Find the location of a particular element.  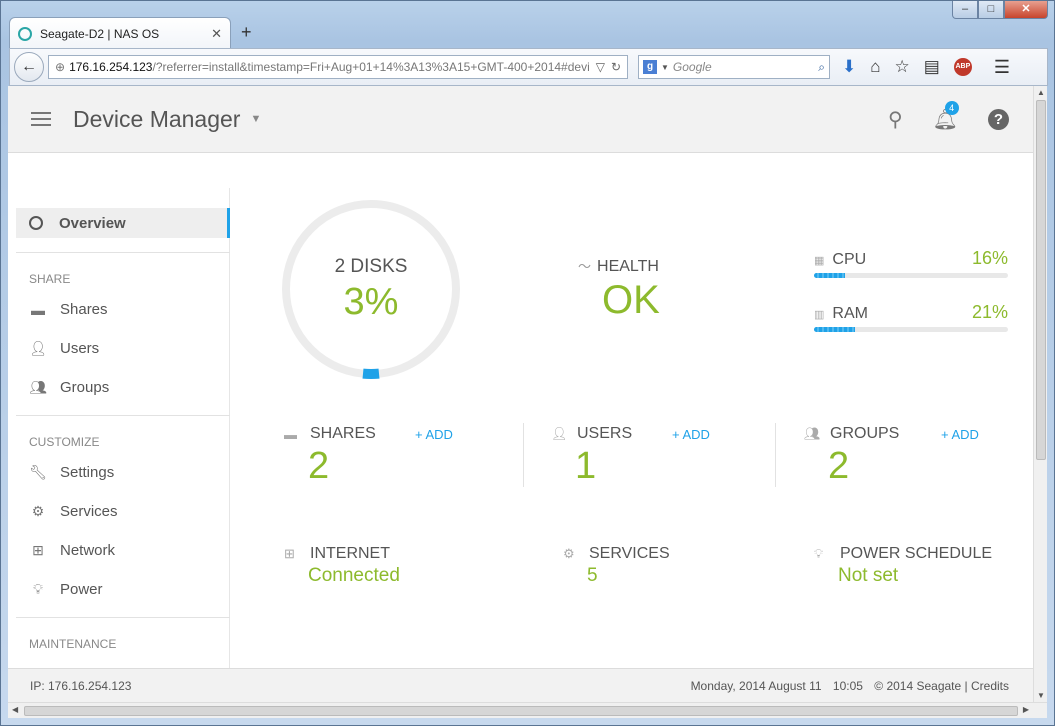

new-tab-icon: + is located at coordinates (246, 32).